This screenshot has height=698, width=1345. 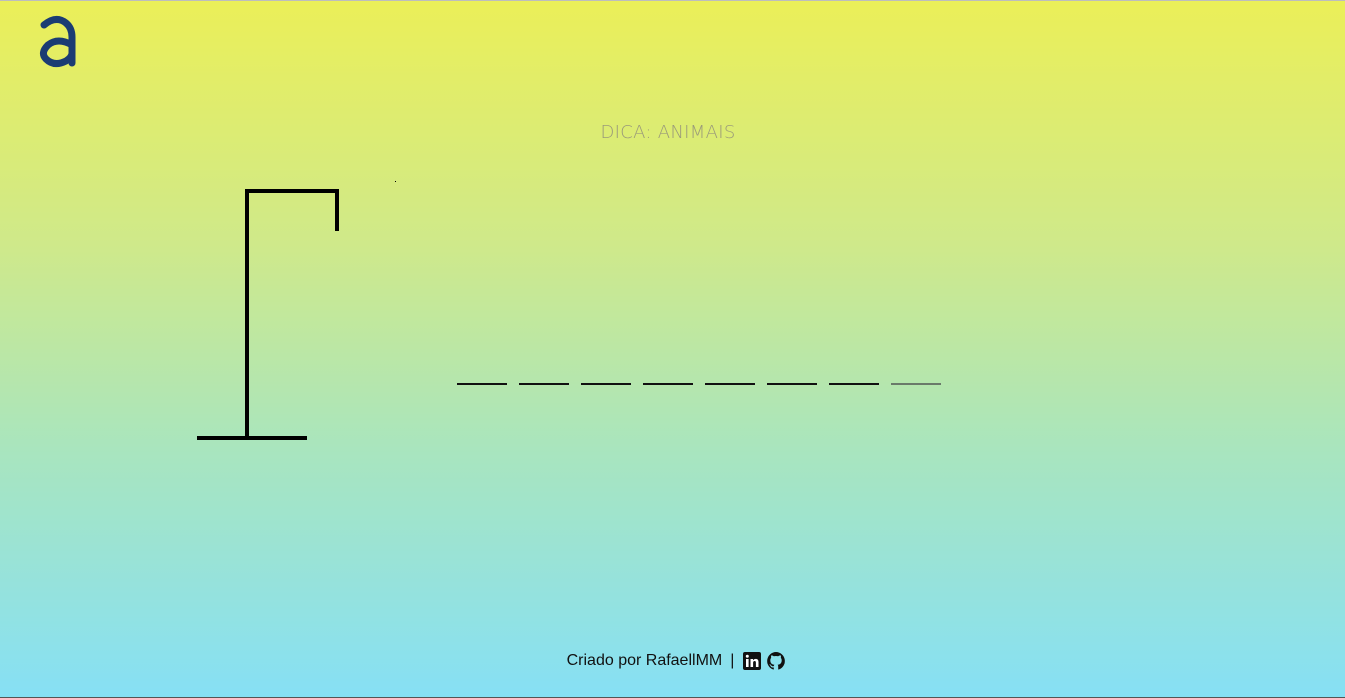 I want to click on footer-credit: Criado por RafaellMM, so click(x=644, y=660).